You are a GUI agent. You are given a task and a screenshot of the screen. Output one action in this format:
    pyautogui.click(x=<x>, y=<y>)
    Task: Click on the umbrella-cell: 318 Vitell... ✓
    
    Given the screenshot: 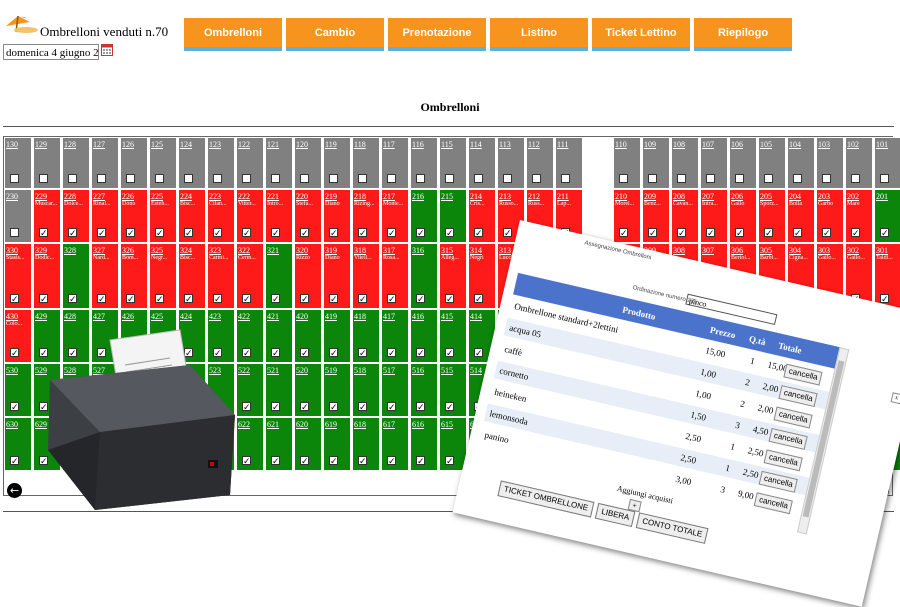 What is the action you would take?
    pyautogui.click(x=366, y=276)
    